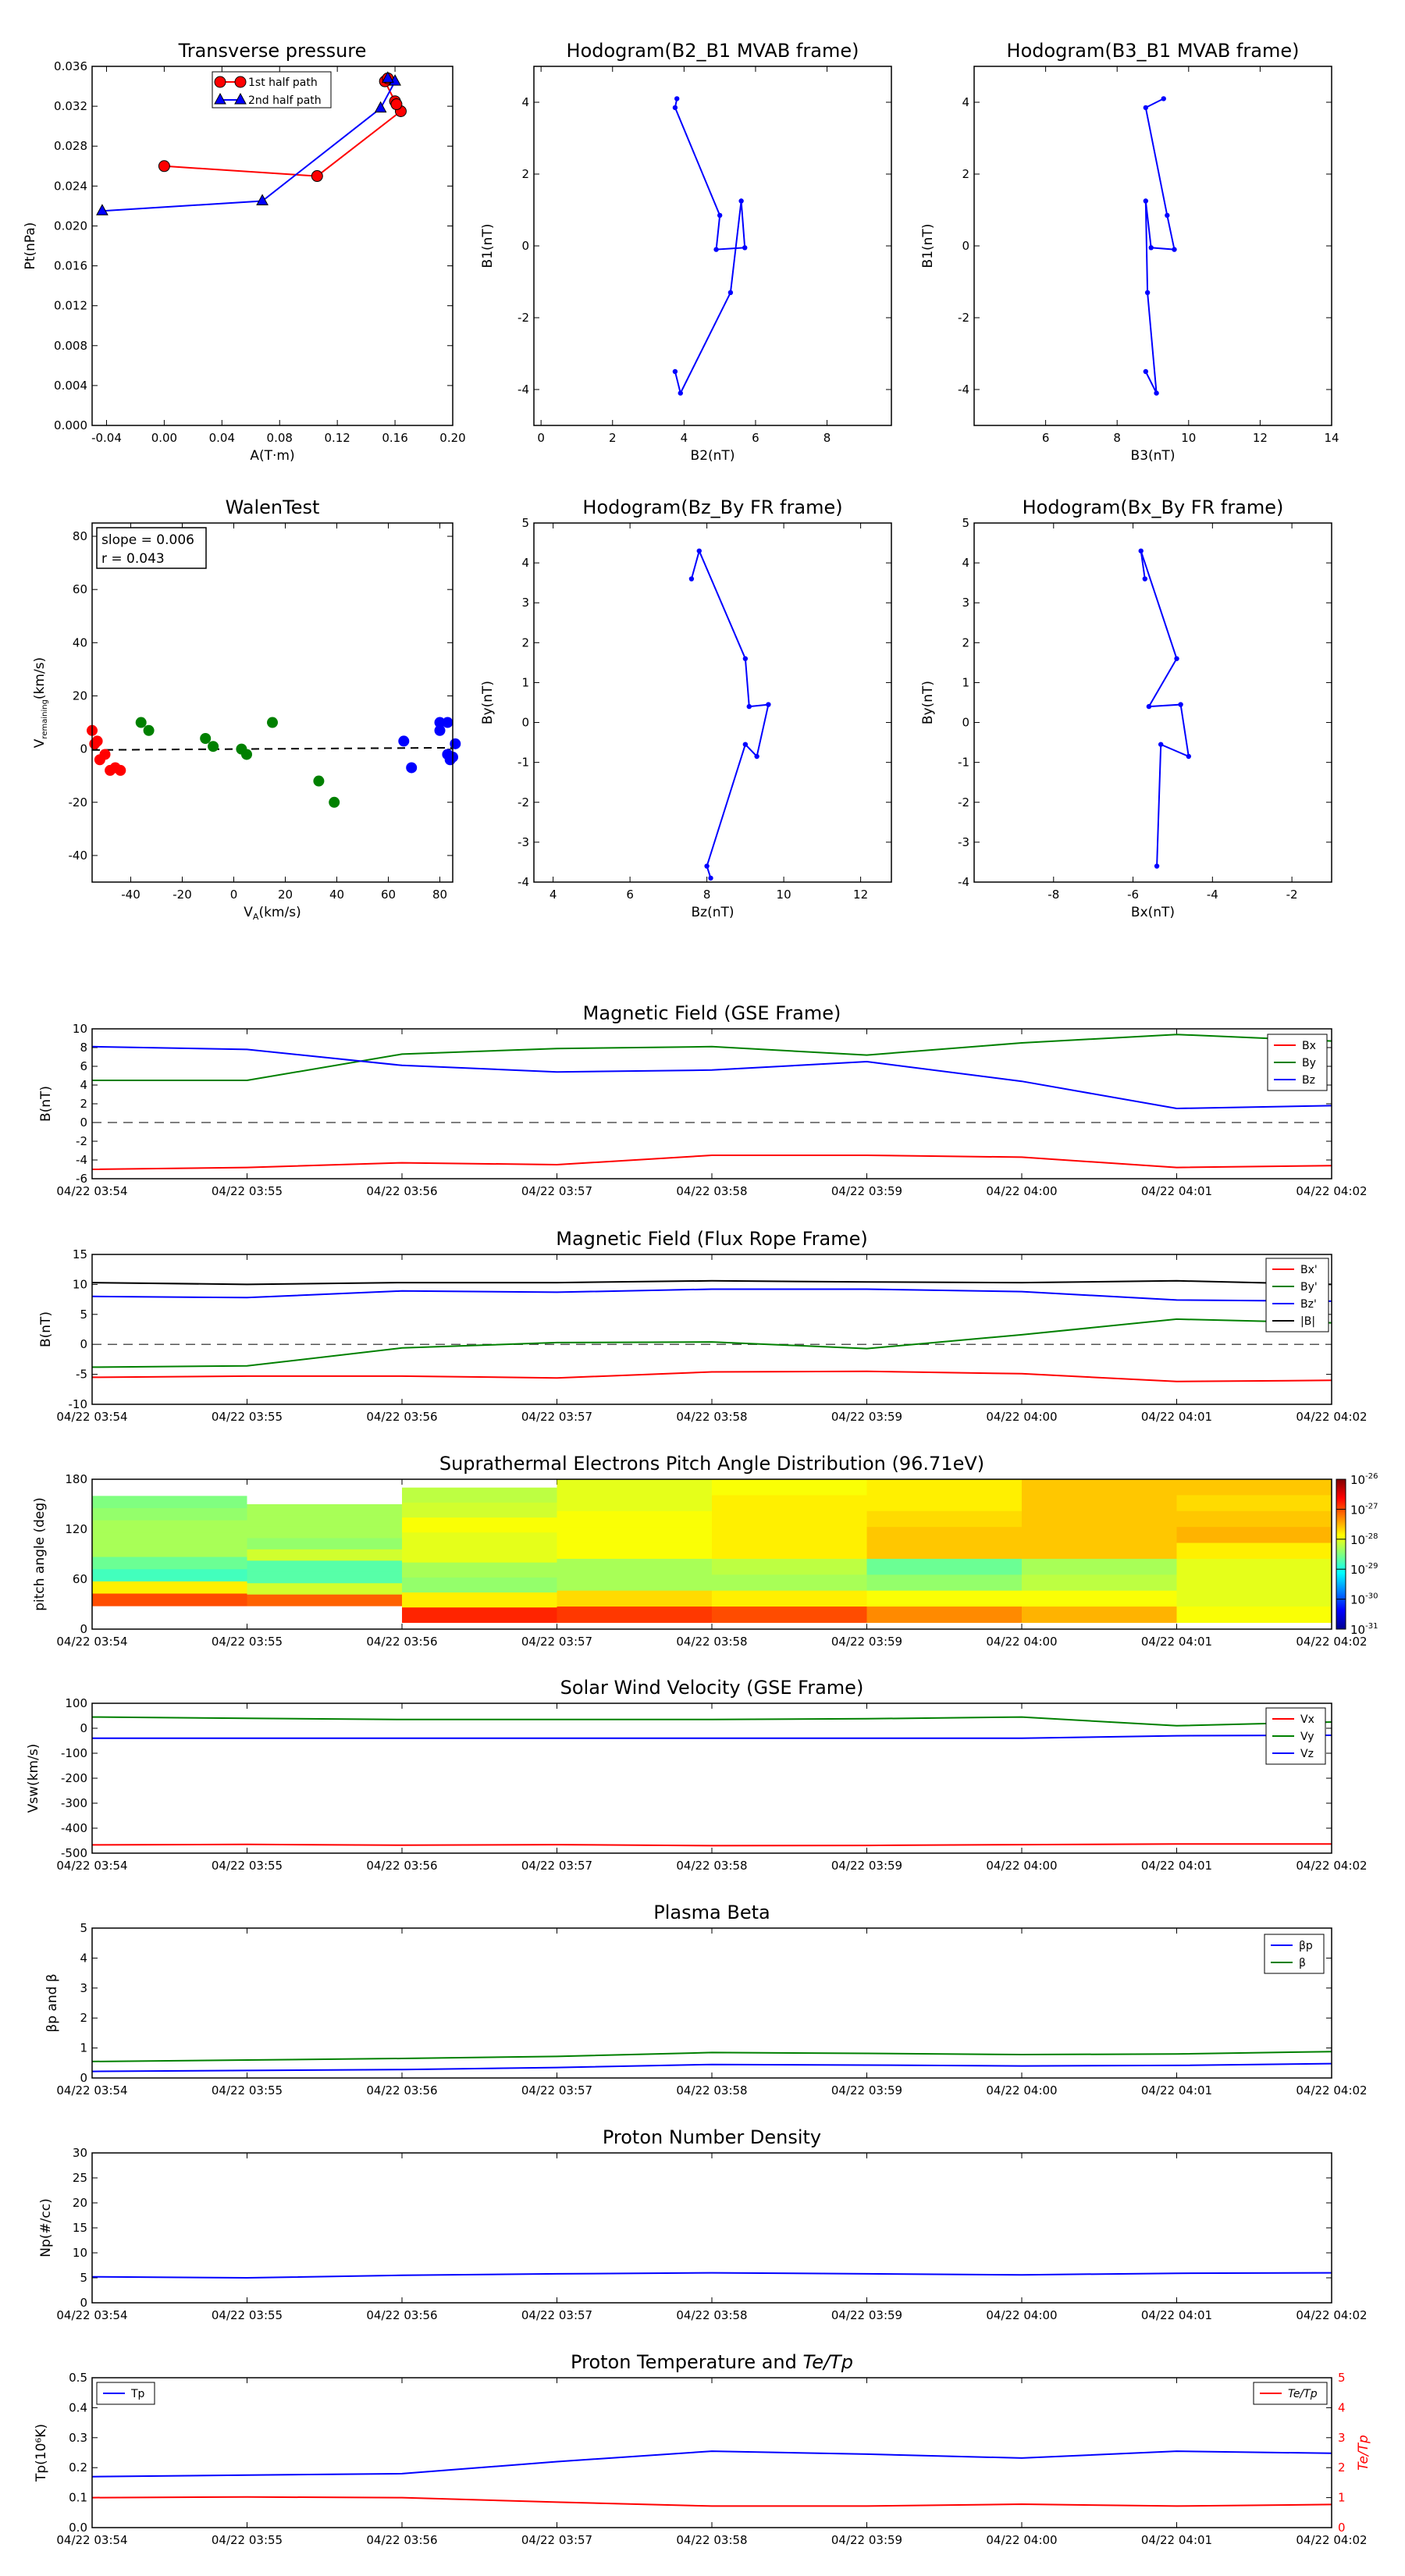 Image resolution: width=1405 pixels, height=2576 pixels. What do you see at coordinates (684, 438) in the screenshot?
I see `x-tick-label: 4` at bounding box center [684, 438].